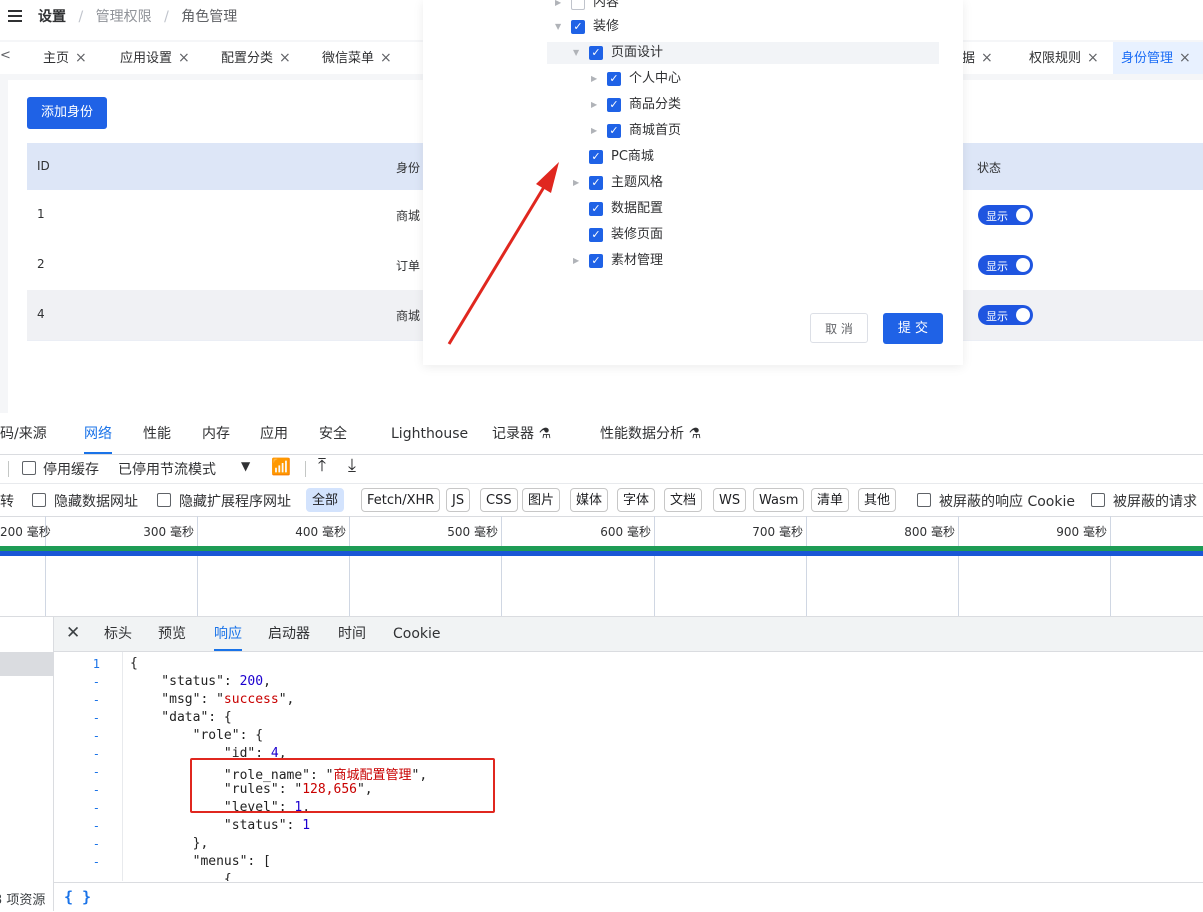 The image size is (1203, 912). Describe the element at coordinates (157, 434) in the screenshot. I see `tab-performance: 性能` at that location.